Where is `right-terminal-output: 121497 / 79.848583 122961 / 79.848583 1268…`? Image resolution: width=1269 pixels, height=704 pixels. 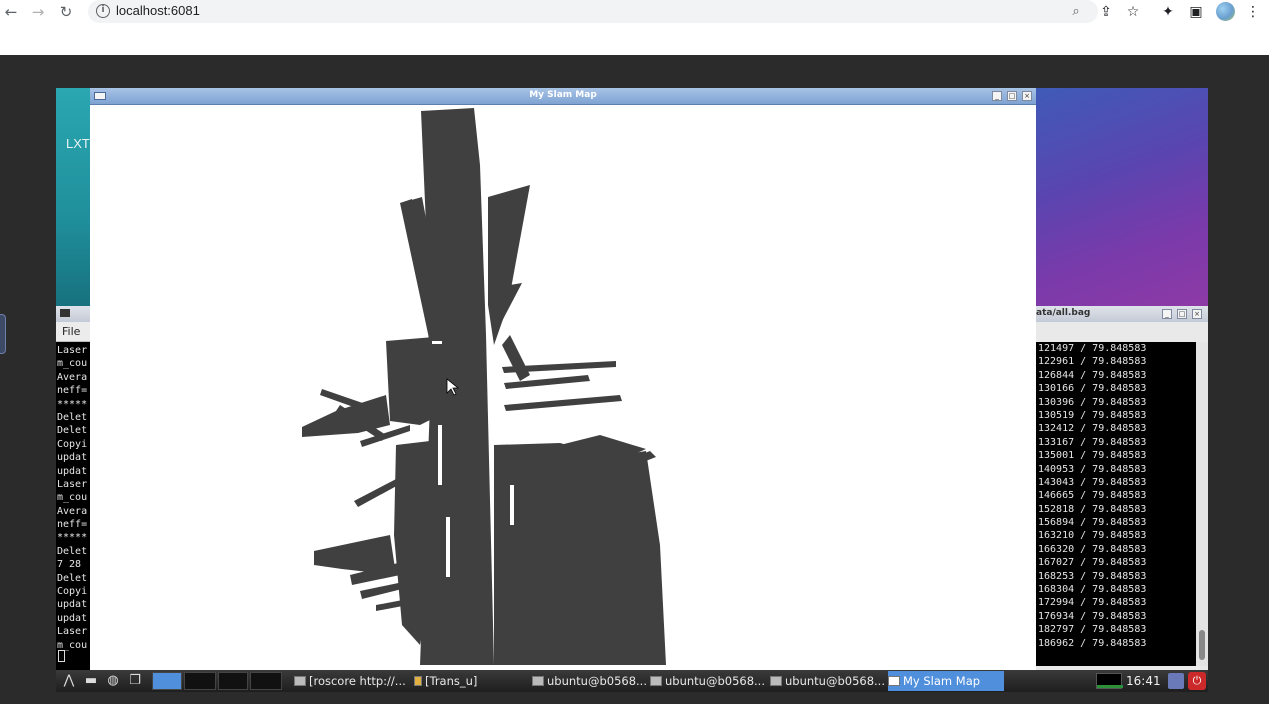 right-terminal-output: 121497 / 79.848583 122961 / 79.848583 1268… is located at coordinates (1115, 504).